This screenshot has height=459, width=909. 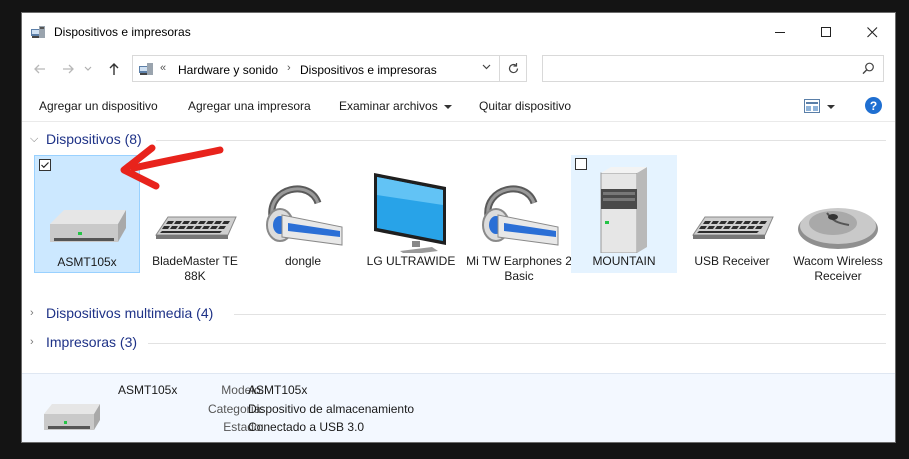 I want to click on detail-status-label: Estado:, so click(x=243, y=427).